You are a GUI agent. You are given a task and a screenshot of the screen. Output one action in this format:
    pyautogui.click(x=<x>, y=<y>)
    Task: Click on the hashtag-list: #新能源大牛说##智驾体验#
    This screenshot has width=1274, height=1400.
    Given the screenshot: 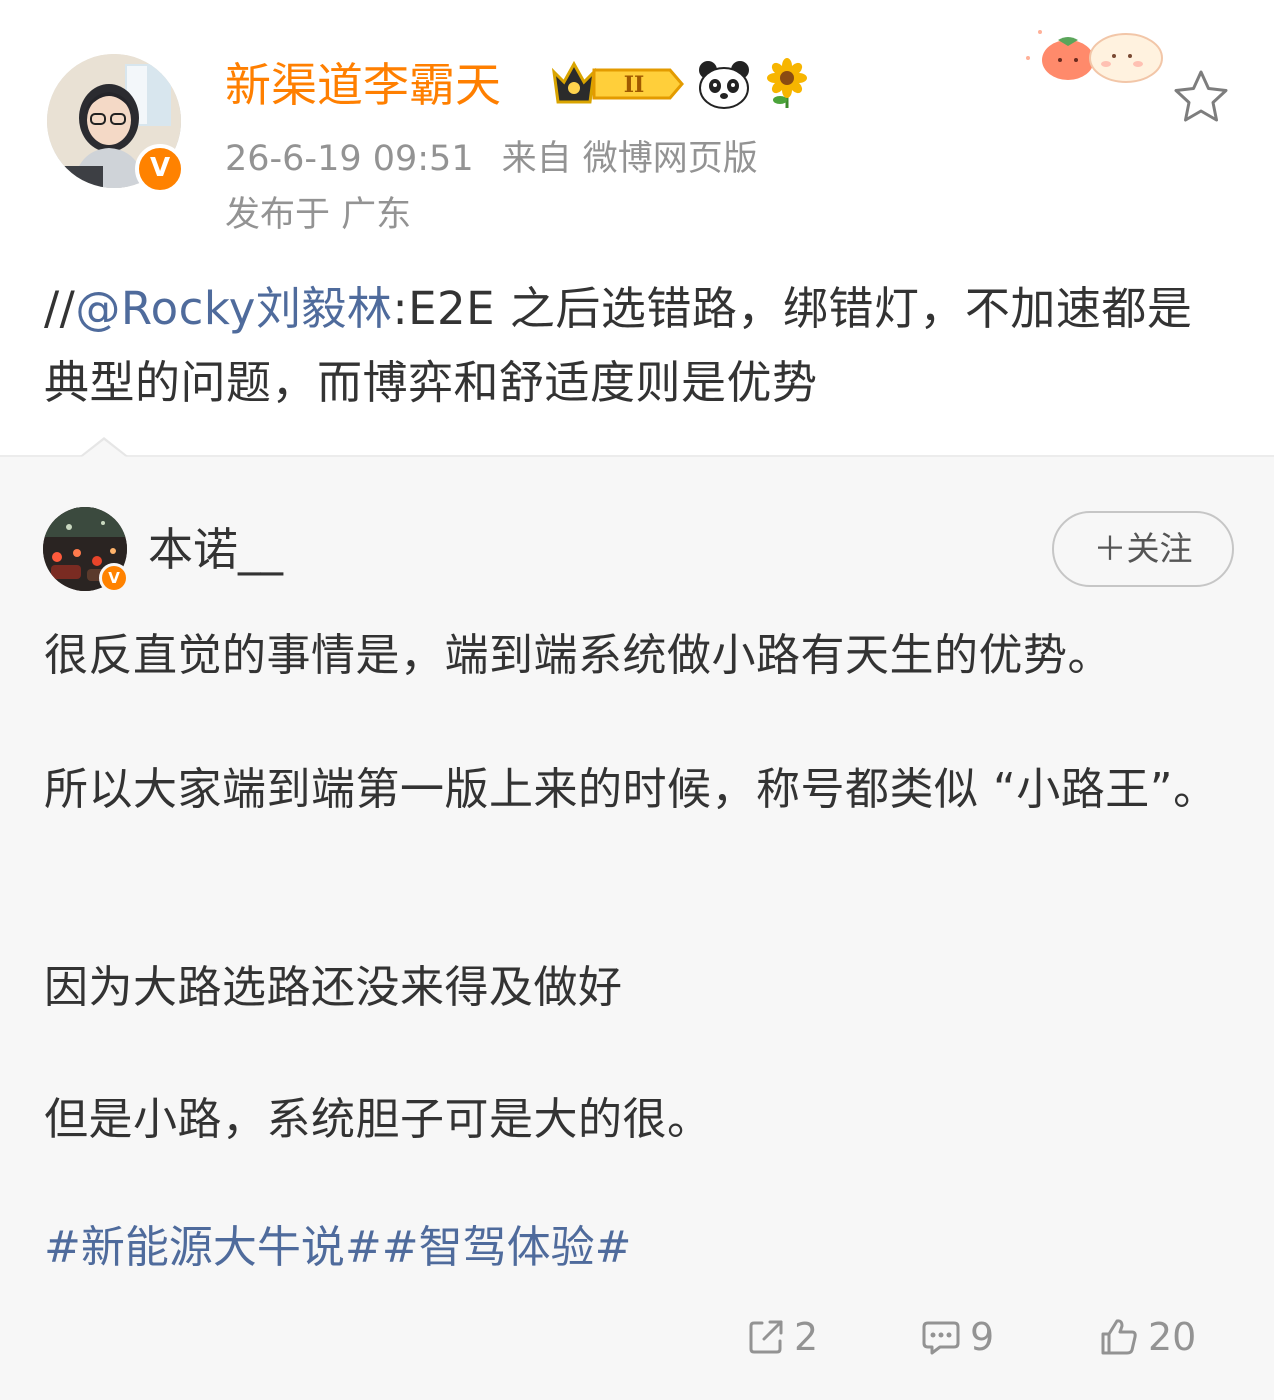 What is the action you would take?
    pyautogui.click(x=337, y=1248)
    